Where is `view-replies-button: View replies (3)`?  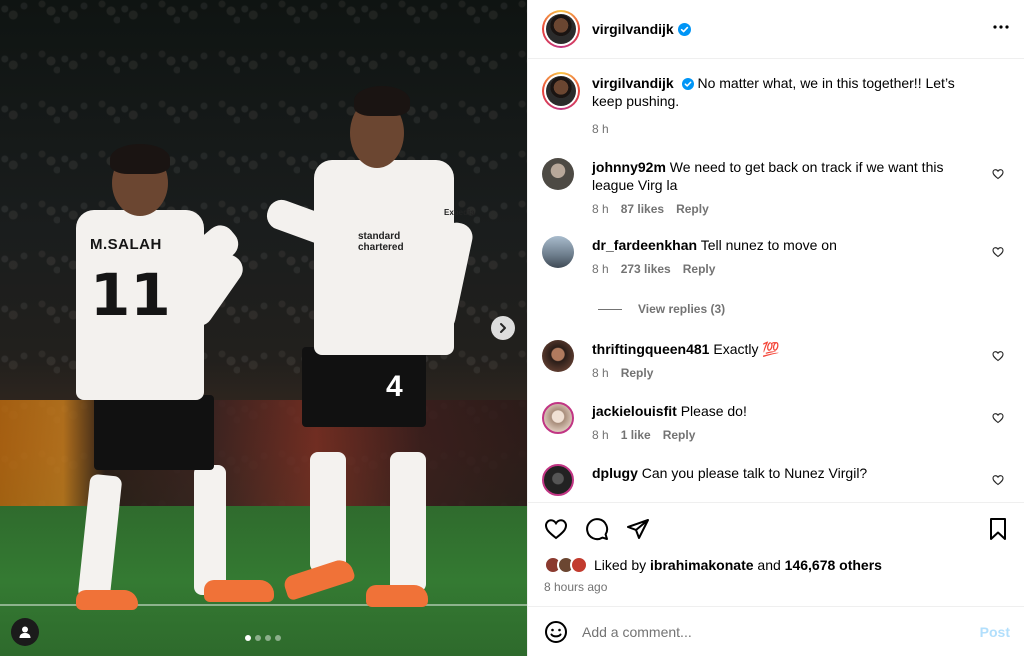
view-replies-button: View replies (3) is located at coordinates (804, 309).